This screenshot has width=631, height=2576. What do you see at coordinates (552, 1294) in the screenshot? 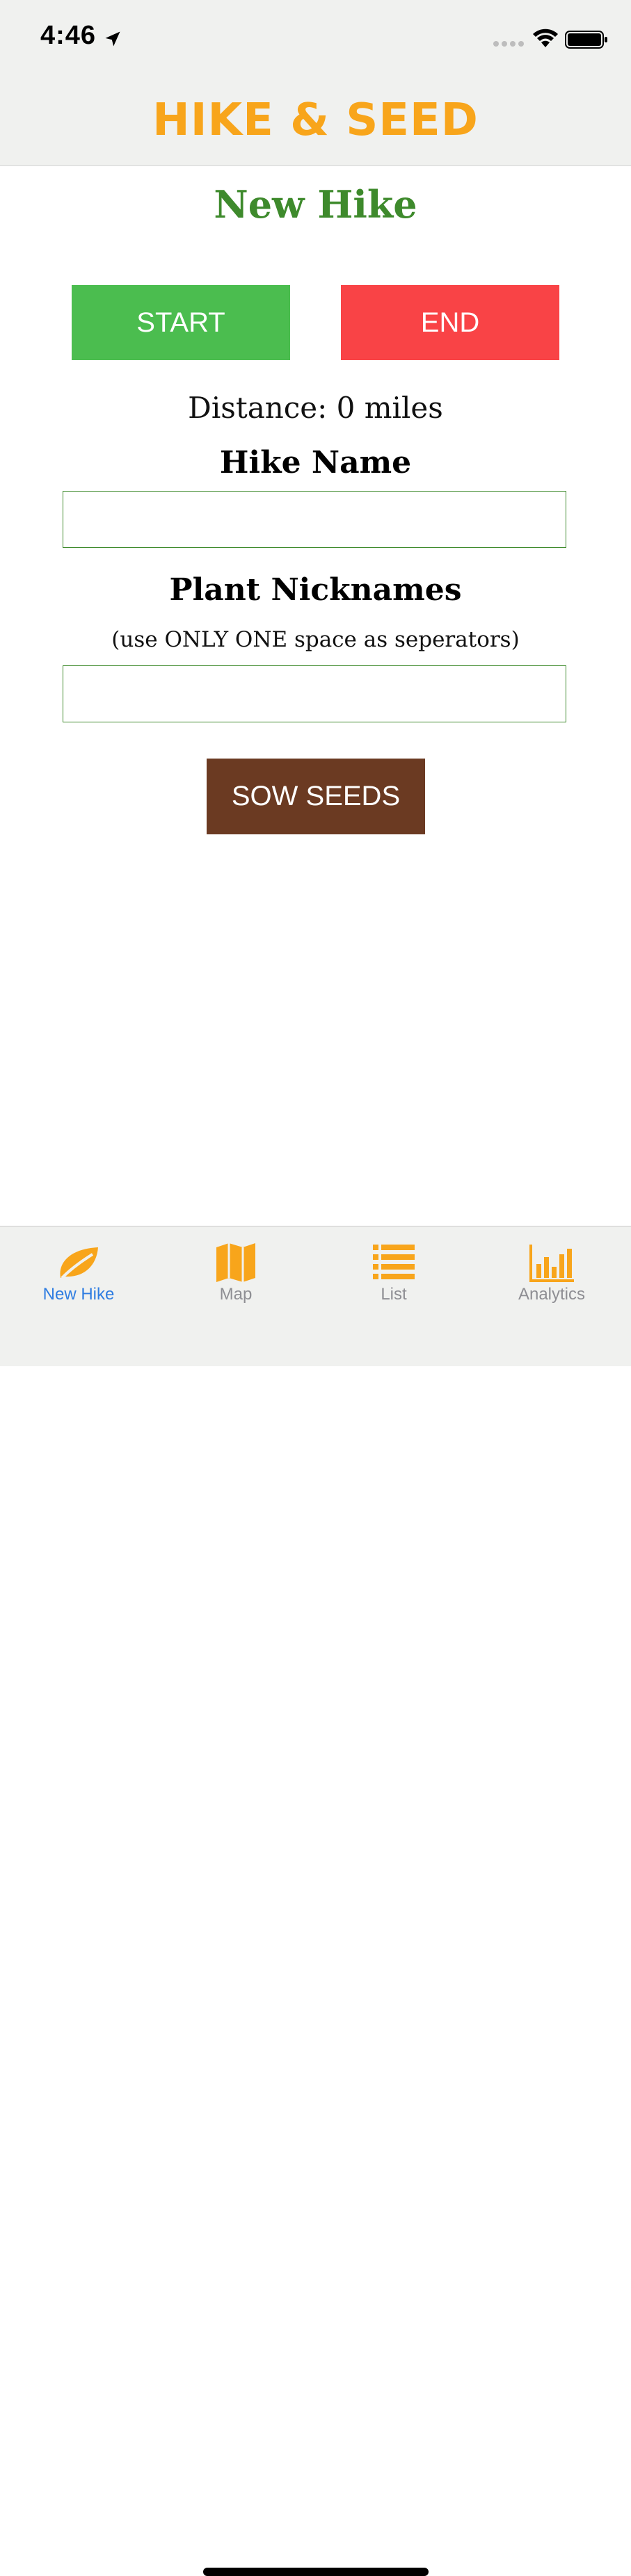
I see `tab-label-analytics: Analytics` at bounding box center [552, 1294].